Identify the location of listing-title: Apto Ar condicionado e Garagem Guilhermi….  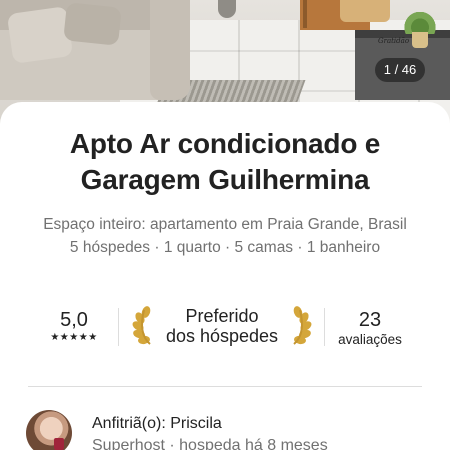
(225, 162).